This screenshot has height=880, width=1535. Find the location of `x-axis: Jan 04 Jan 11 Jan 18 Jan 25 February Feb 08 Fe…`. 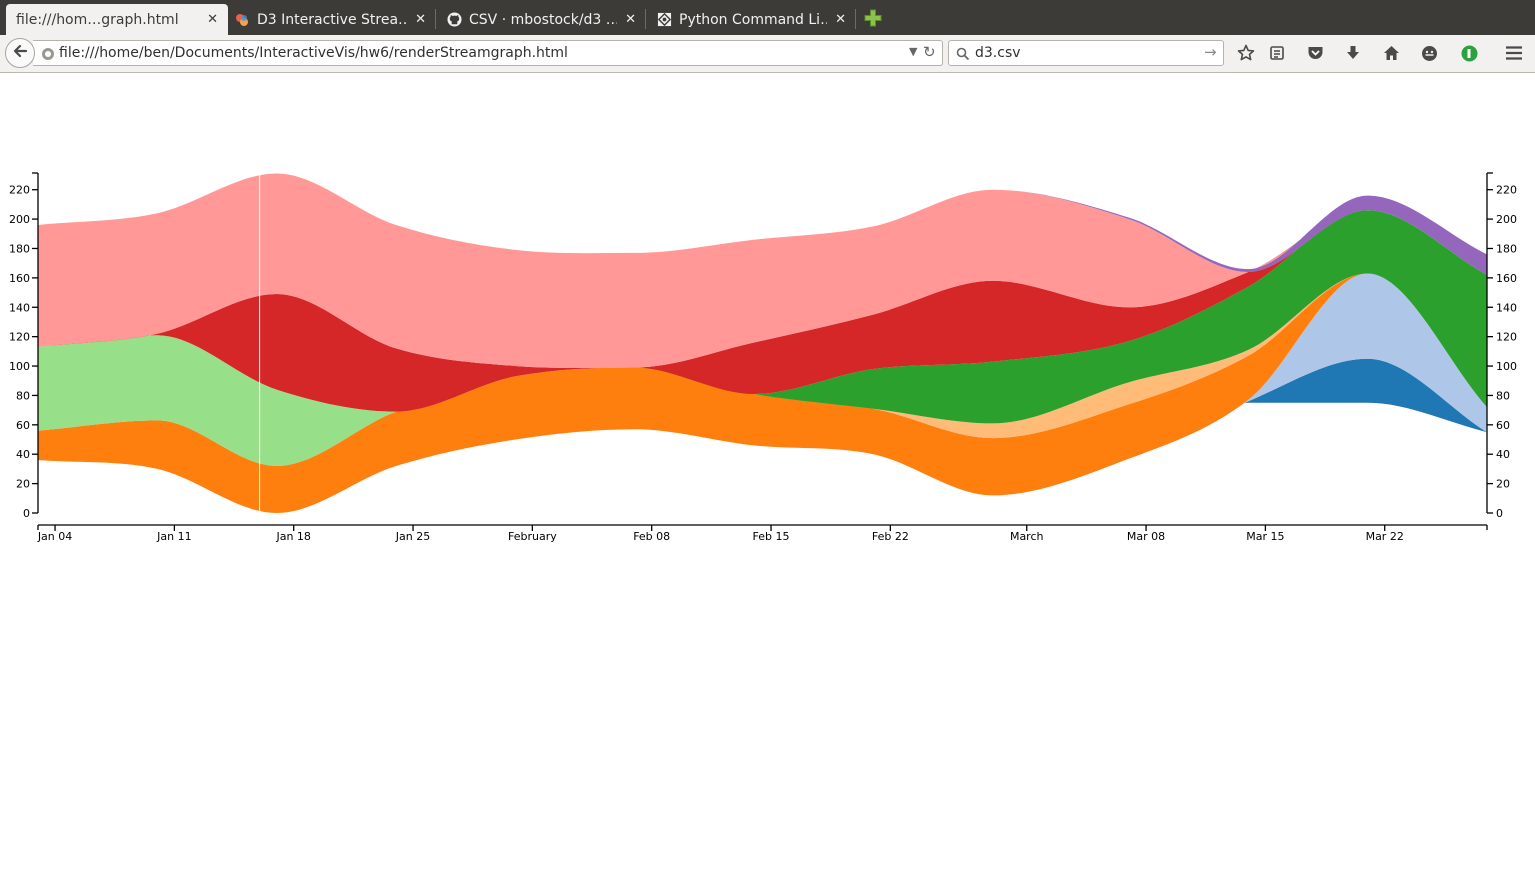

x-axis: Jan 04 Jan 11 Jan 18 Jan 25 February Feb 08 Fe… is located at coordinates (762, 533).